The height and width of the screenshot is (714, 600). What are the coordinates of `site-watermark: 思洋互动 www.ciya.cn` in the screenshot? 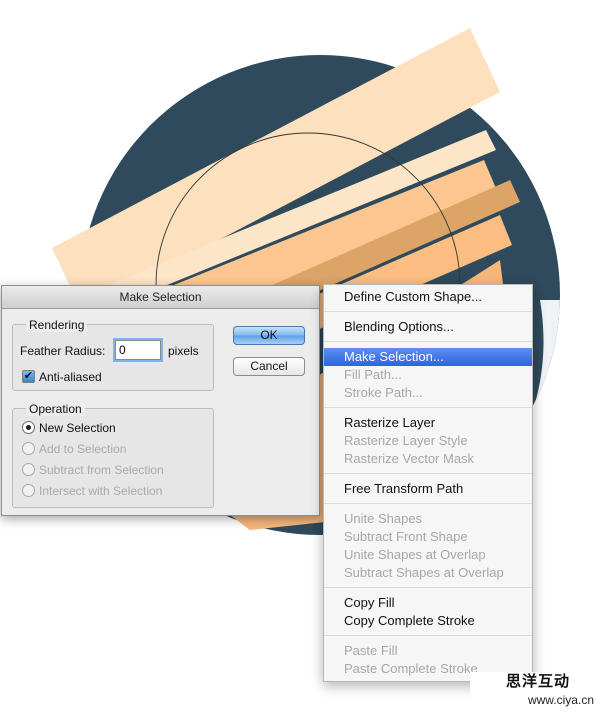 It's located at (535, 693).